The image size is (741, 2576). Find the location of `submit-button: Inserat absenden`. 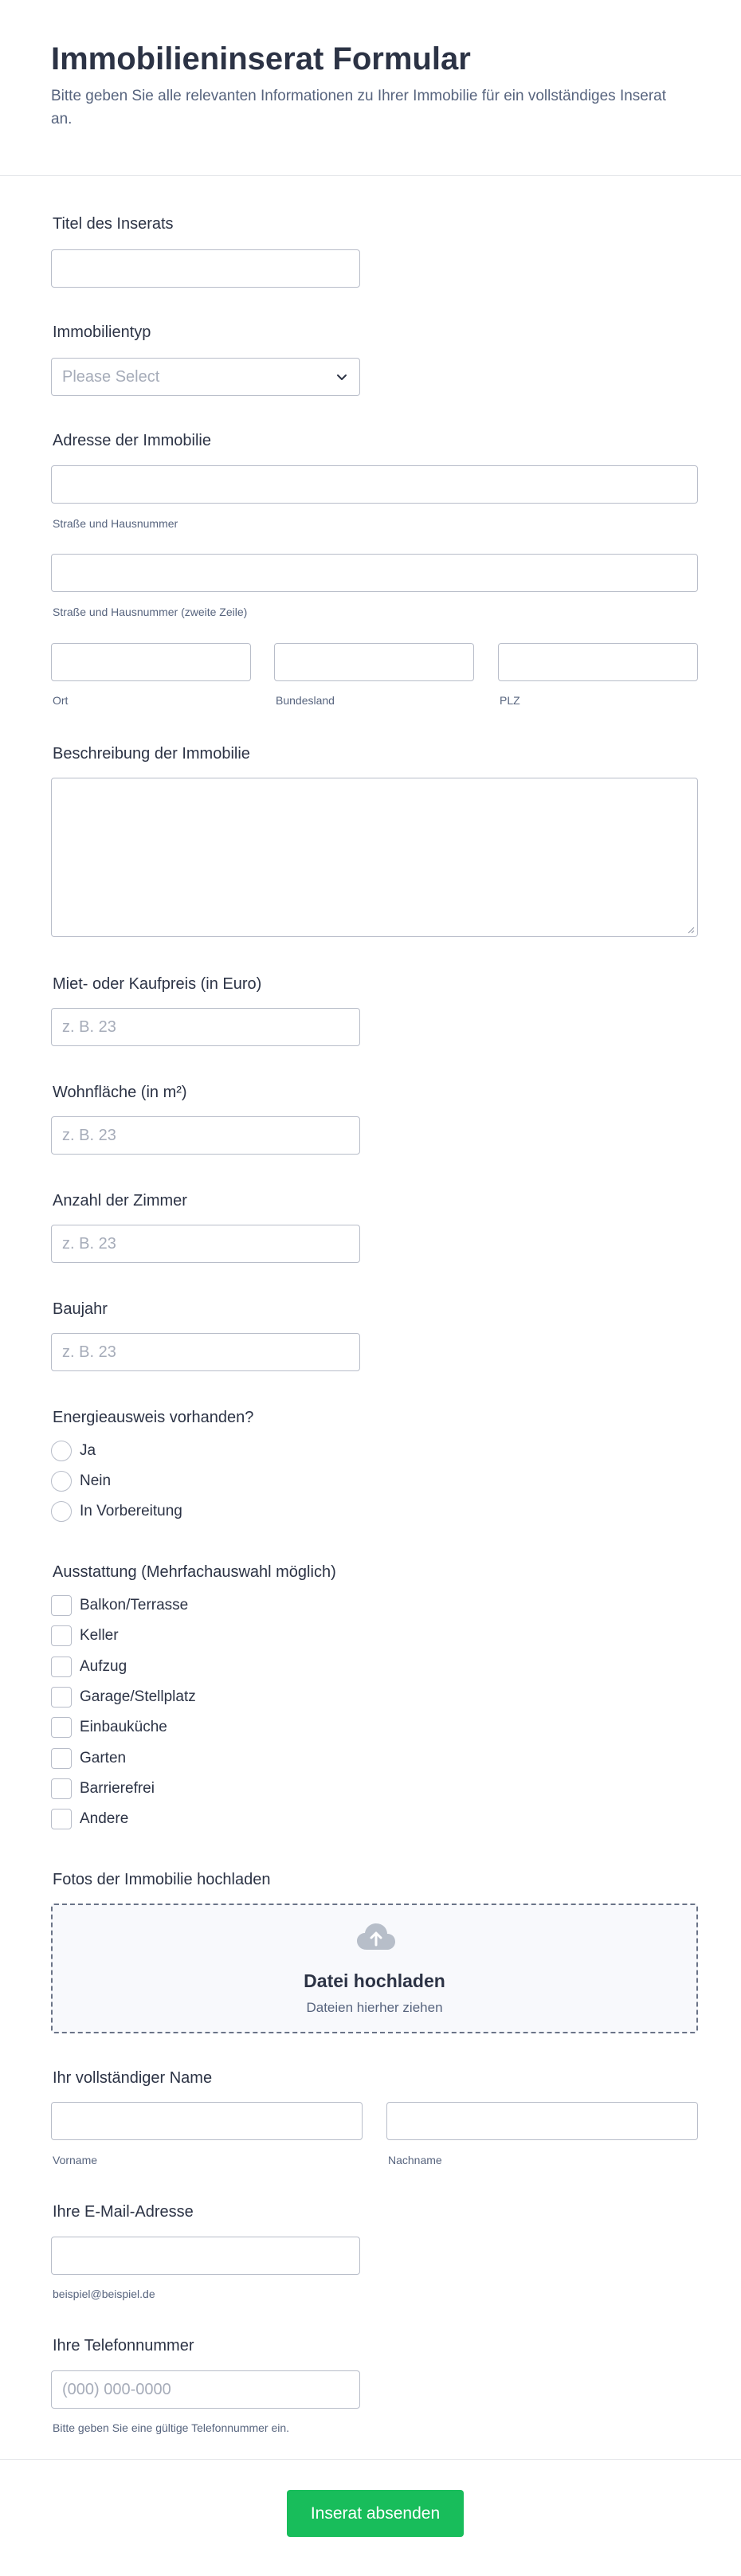

submit-button: Inserat absenden is located at coordinates (375, 2513).